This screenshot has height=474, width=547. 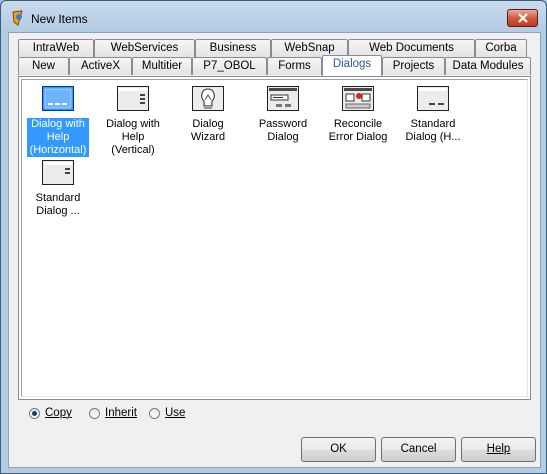 I want to click on use-radio, so click(x=154, y=413).